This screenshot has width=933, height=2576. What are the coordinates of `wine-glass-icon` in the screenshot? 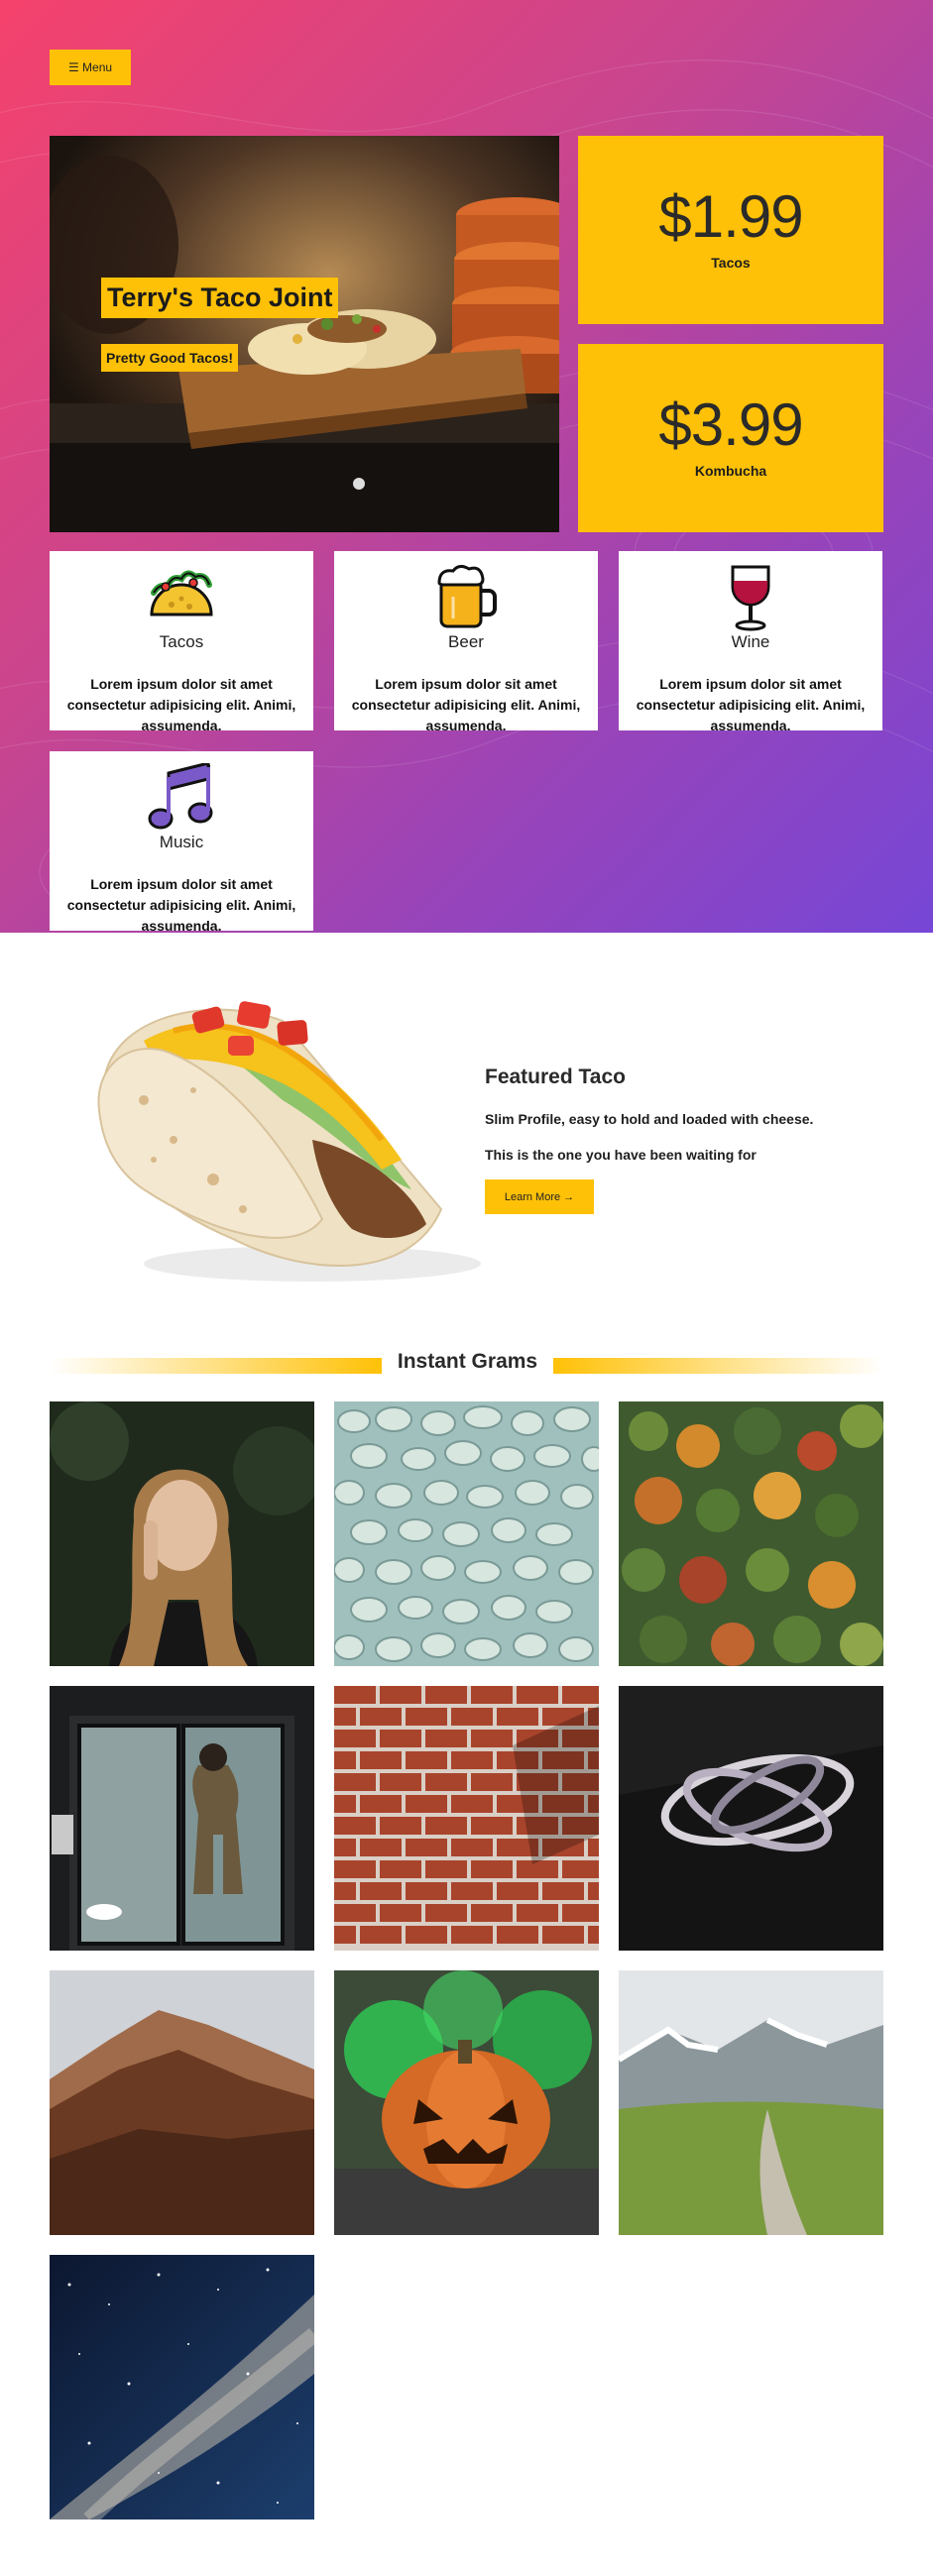 It's located at (750, 597).